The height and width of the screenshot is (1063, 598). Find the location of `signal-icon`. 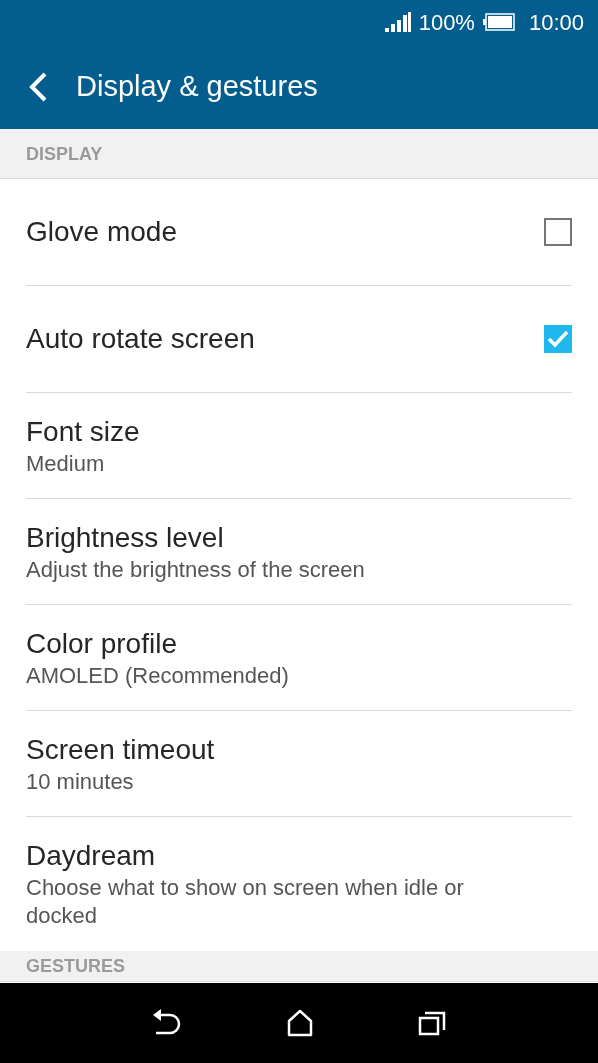

signal-icon is located at coordinates (397, 22).